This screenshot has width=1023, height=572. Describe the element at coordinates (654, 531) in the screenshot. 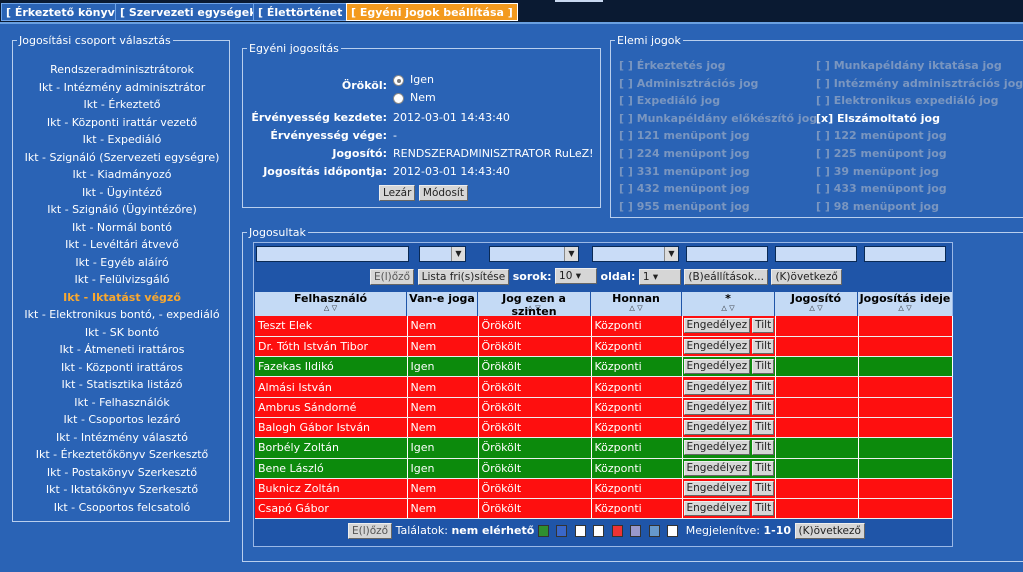

I see `rtf-export-icon` at that location.